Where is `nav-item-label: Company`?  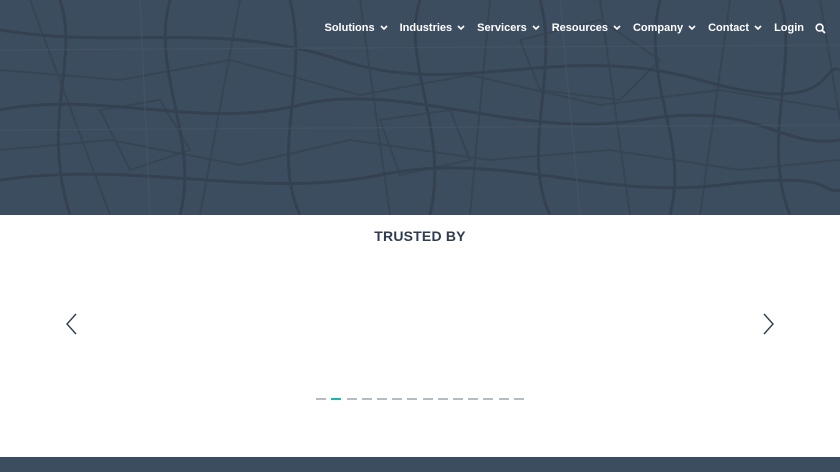
nav-item-label: Company is located at coordinates (658, 28).